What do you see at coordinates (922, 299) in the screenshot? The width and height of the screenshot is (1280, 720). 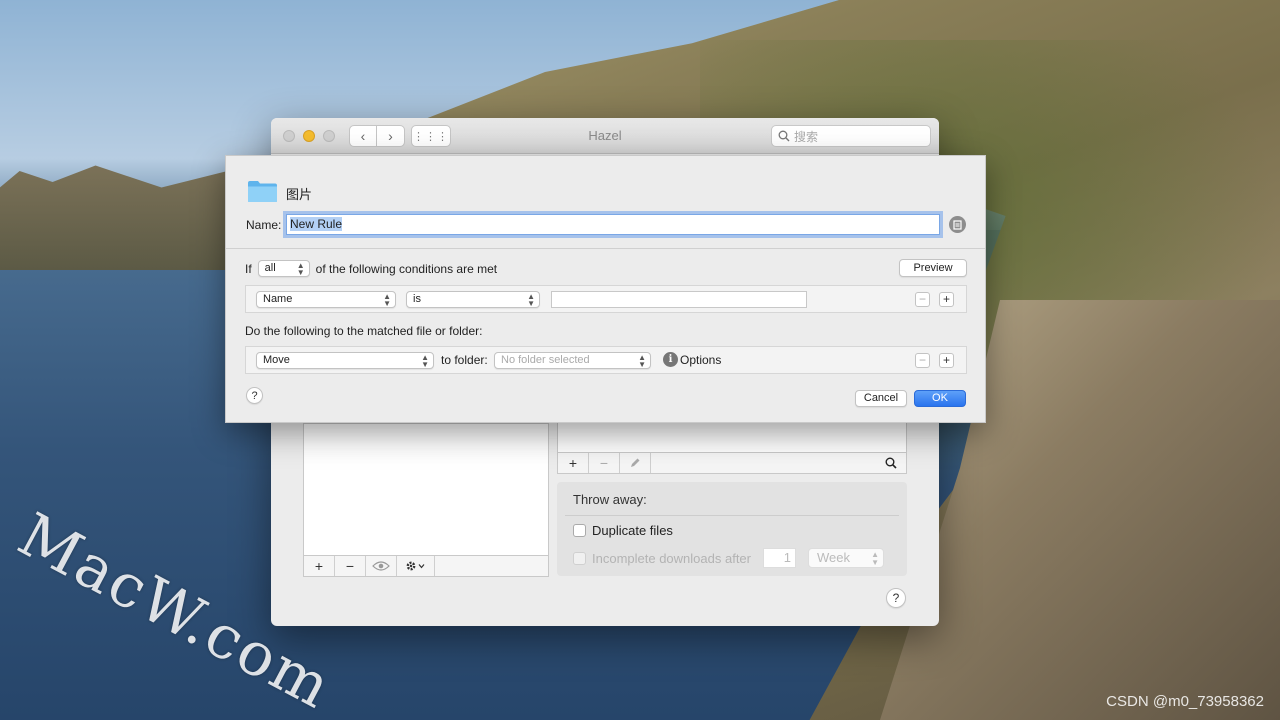 I see `remove-condition-button: −` at bounding box center [922, 299].